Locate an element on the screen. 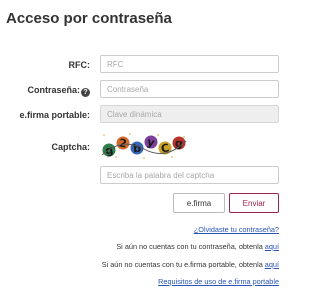 This screenshot has width=320, height=300. password-label-row: Contraseña:? is located at coordinates (58, 91).